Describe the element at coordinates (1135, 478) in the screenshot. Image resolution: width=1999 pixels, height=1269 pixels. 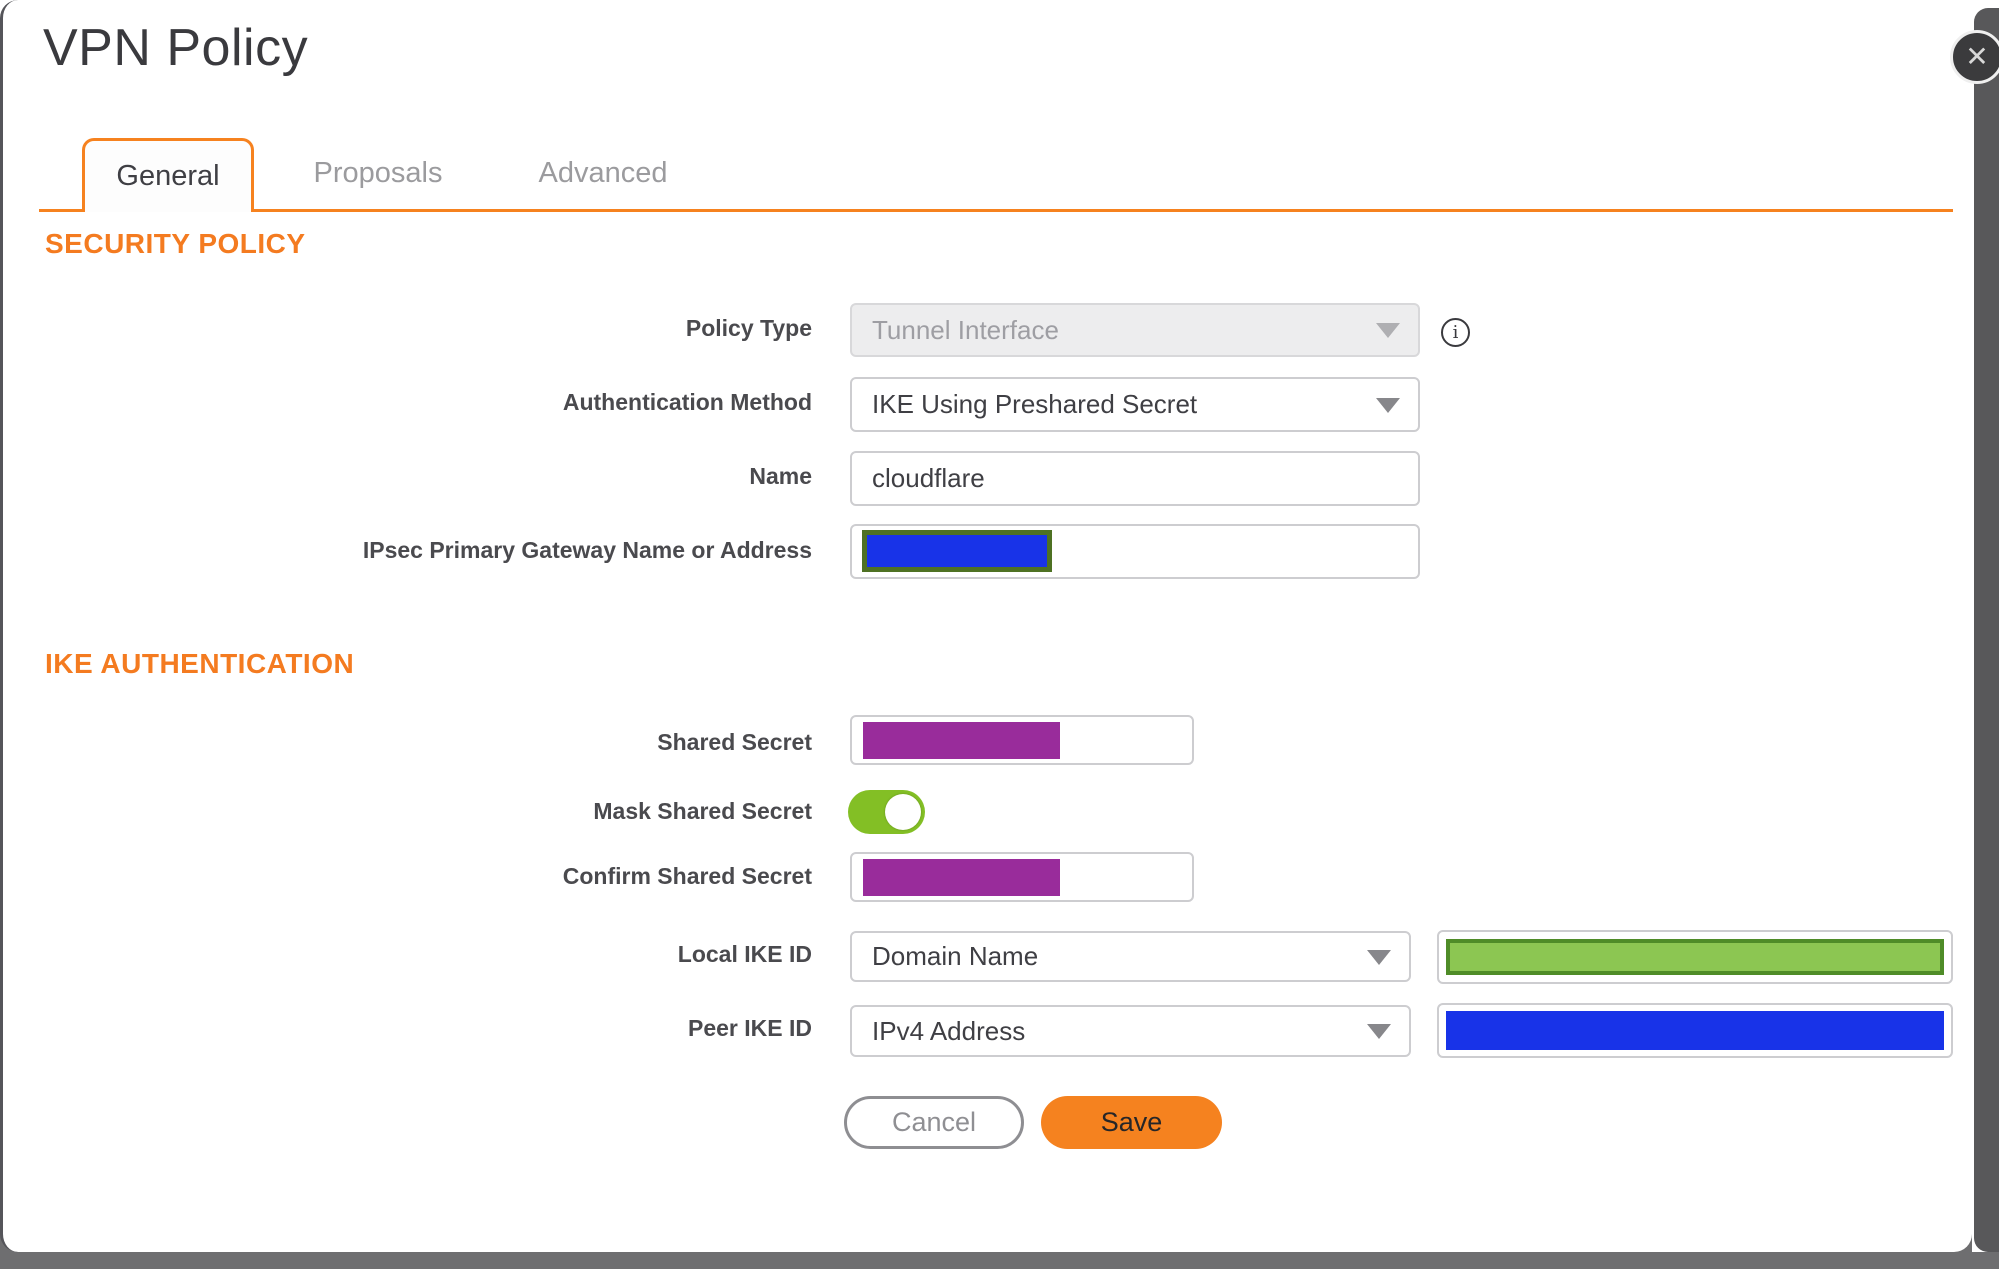
I see `name-input` at that location.